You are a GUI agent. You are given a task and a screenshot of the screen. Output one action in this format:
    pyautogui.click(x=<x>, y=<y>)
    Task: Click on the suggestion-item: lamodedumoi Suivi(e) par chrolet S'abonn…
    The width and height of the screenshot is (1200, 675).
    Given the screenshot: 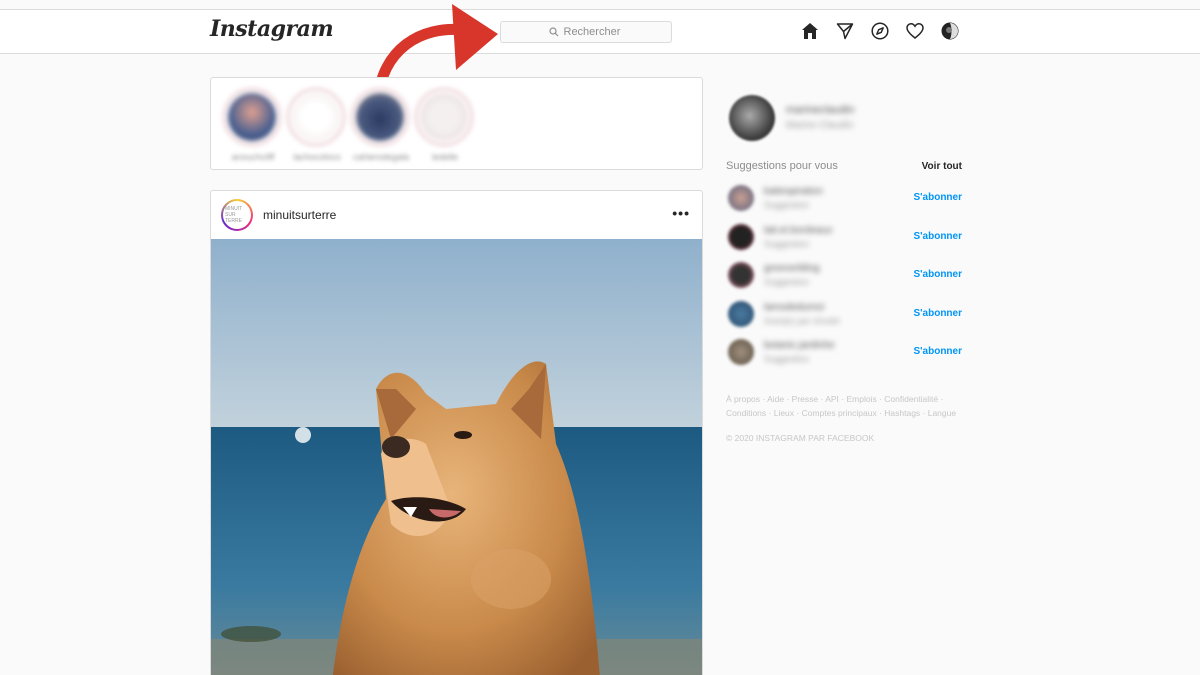 What is the action you would take?
    pyautogui.click(x=844, y=317)
    